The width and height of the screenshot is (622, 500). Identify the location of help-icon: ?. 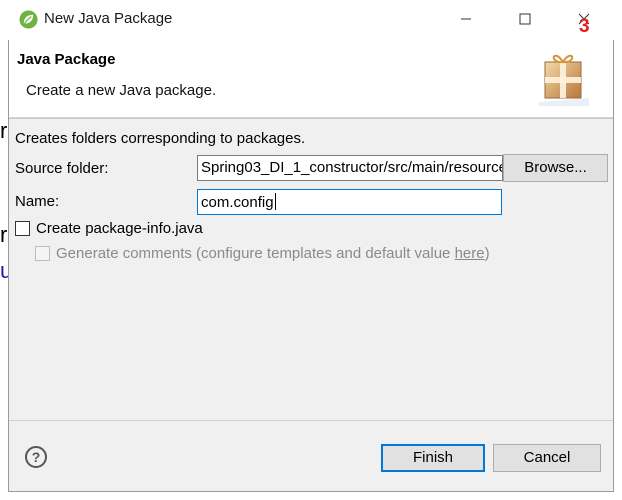
(36, 457).